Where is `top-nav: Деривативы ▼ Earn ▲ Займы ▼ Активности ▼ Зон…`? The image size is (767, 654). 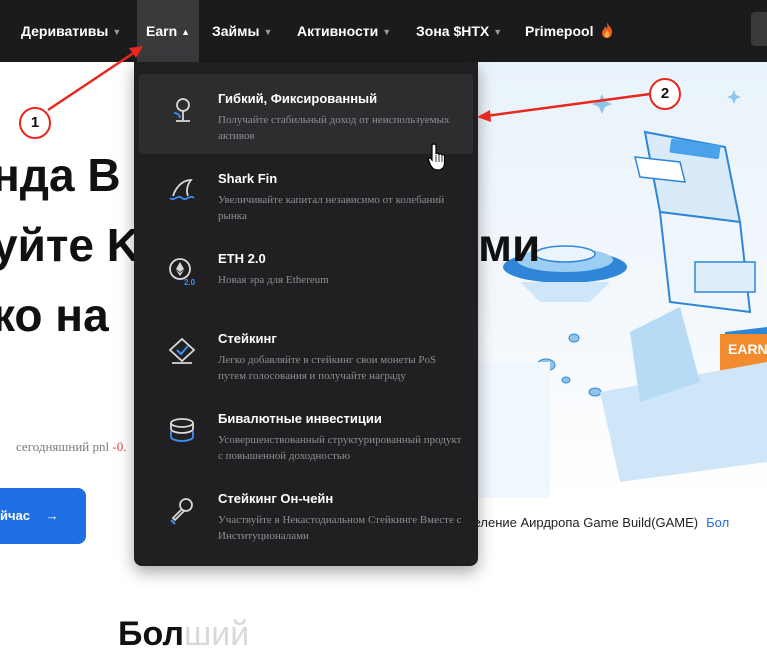
top-nav: Деривативы ▼ Earn ▲ Займы ▼ Активности ▼ Зон… is located at coordinates (383, 31).